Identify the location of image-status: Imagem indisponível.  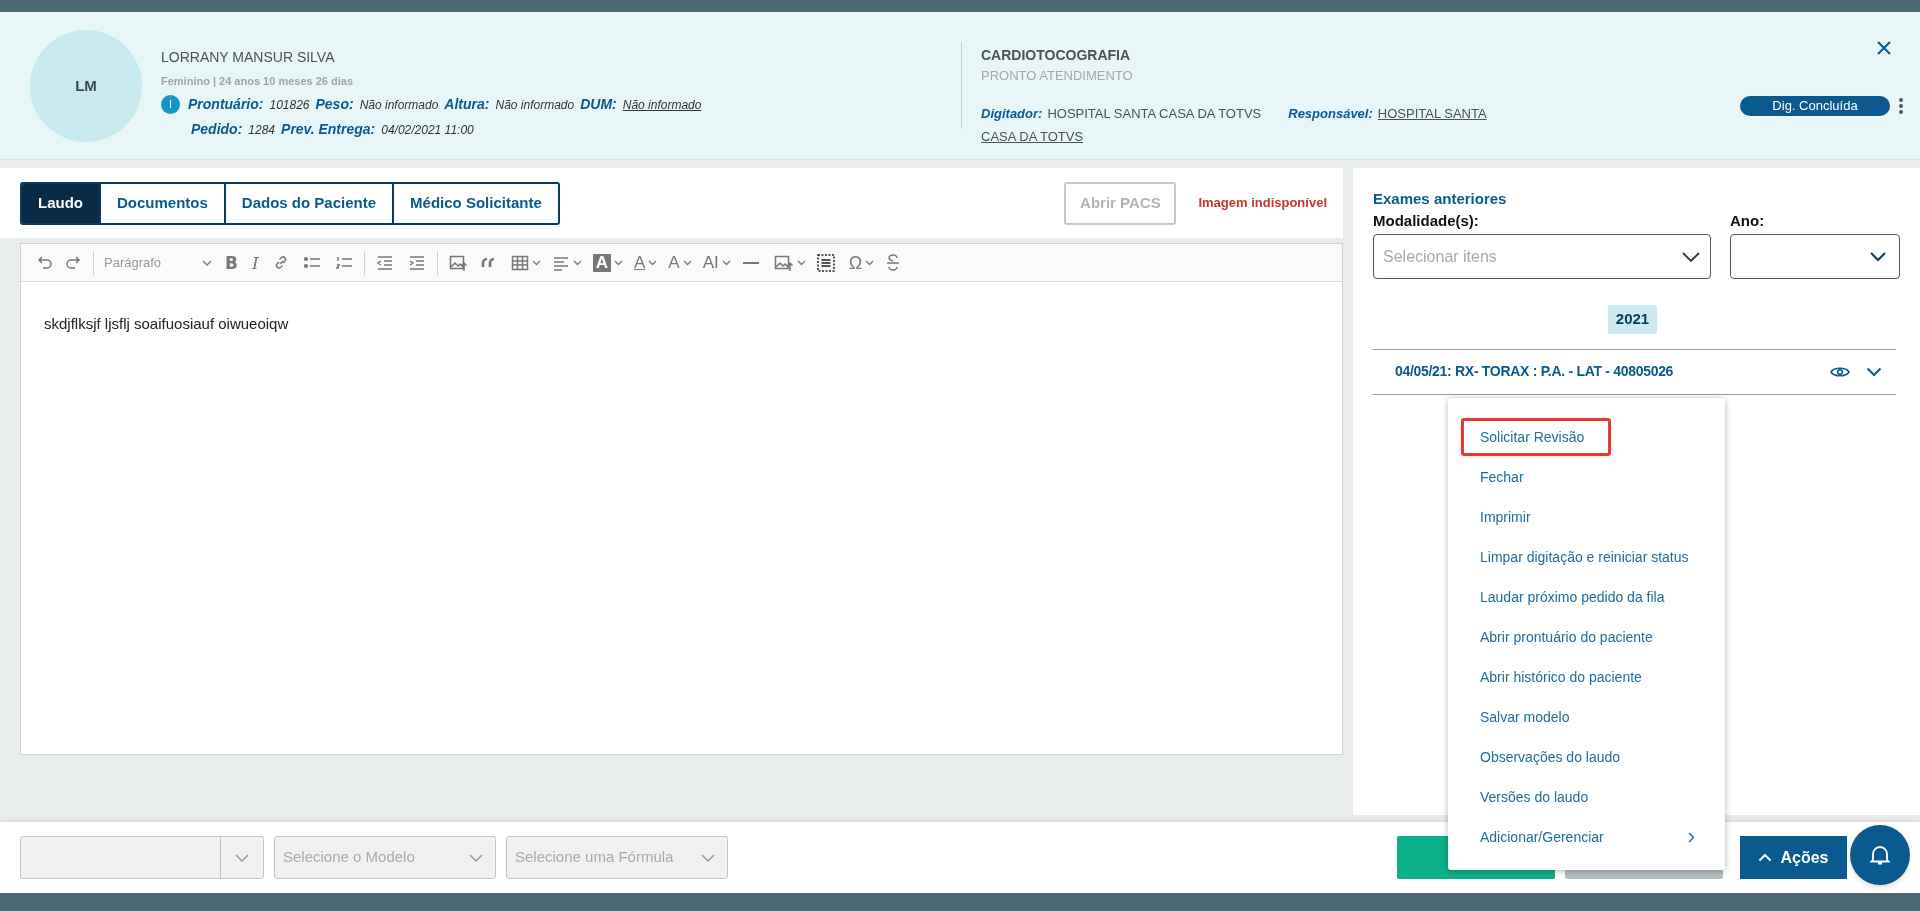
(1262, 203).